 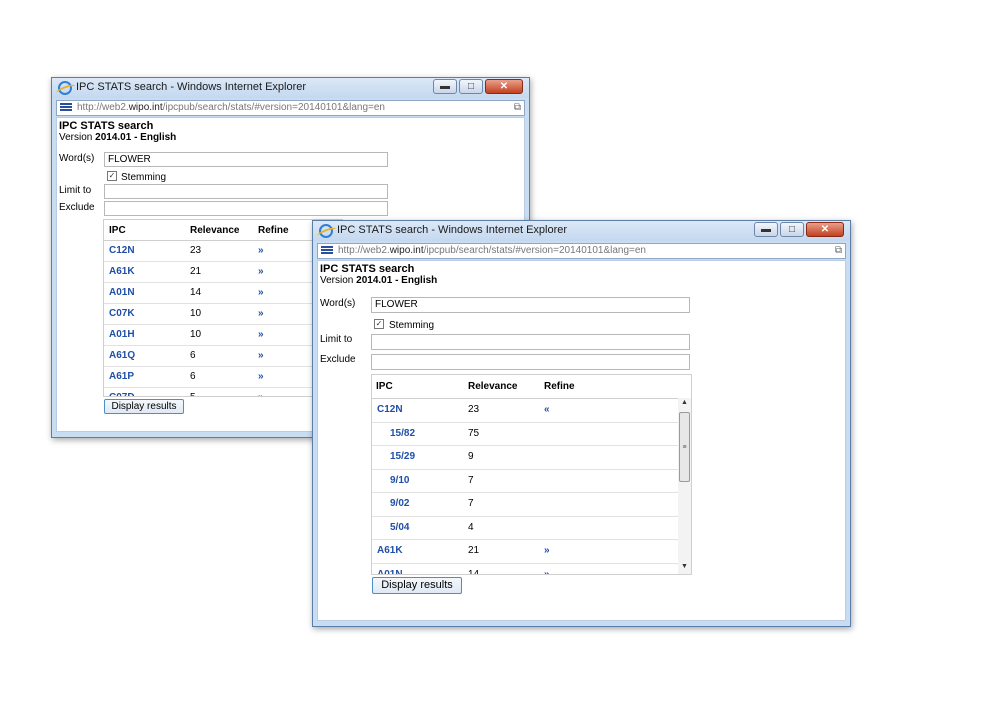 I want to click on ipc-code-link: 5/04, so click(x=399, y=527).